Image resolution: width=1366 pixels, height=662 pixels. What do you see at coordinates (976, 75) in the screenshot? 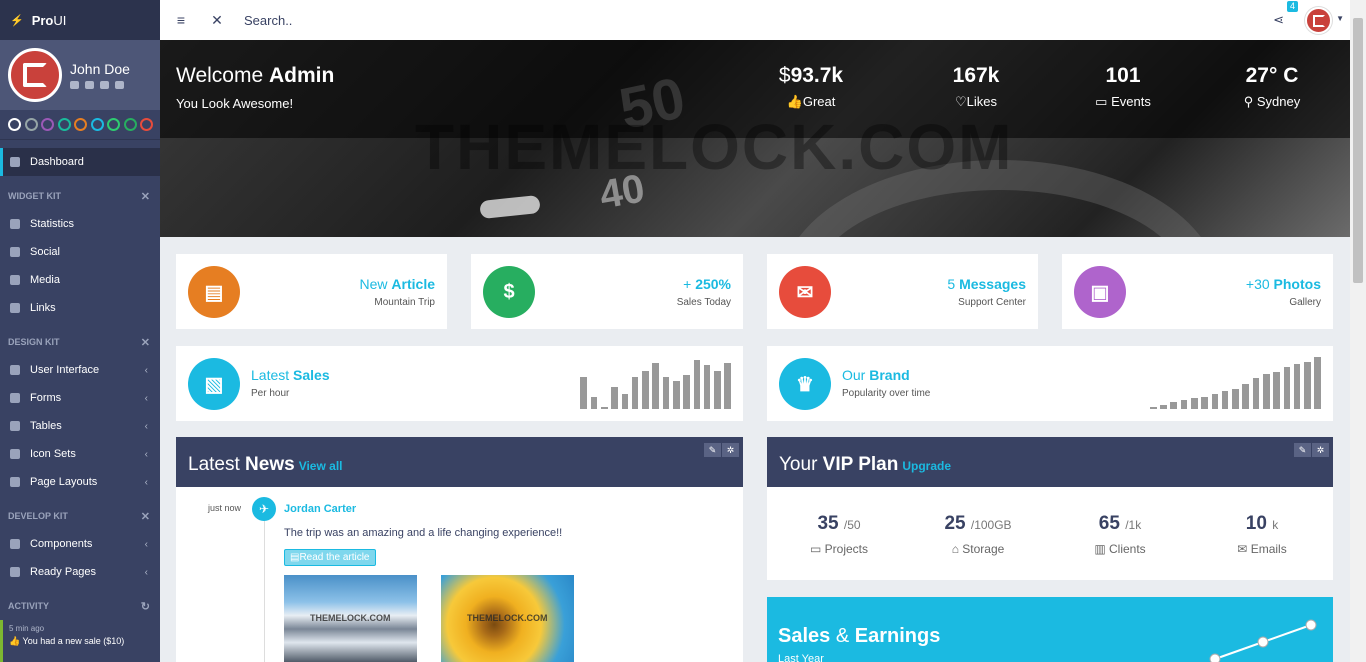
I see `stat-value: 167k` at bounding box center [976, 75].